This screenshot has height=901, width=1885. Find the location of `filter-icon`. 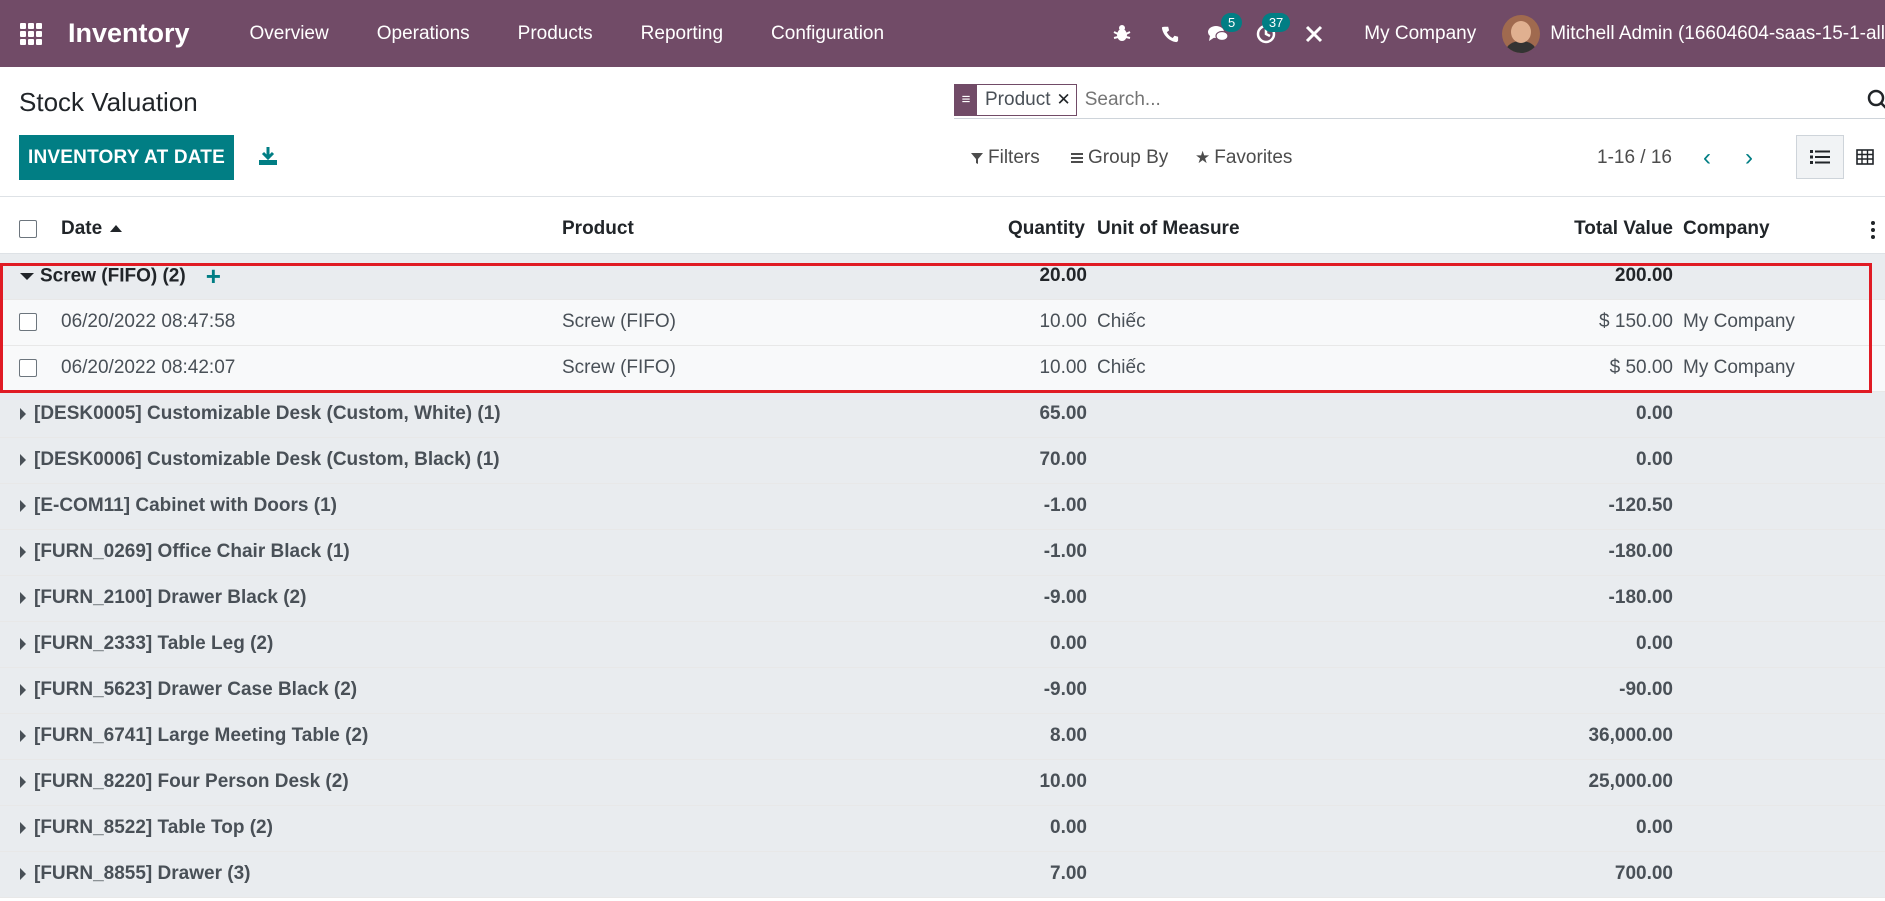

filter-icon is located at coordinates (977, 158).